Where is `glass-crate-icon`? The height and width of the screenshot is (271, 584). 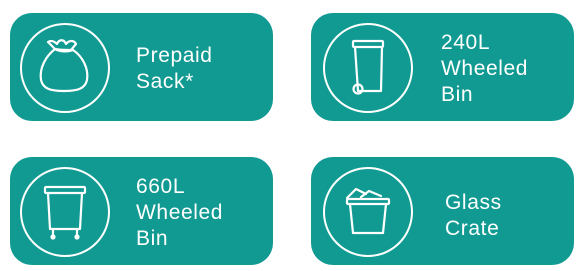
glass-crate-icon is located at coordinates (368, 211).